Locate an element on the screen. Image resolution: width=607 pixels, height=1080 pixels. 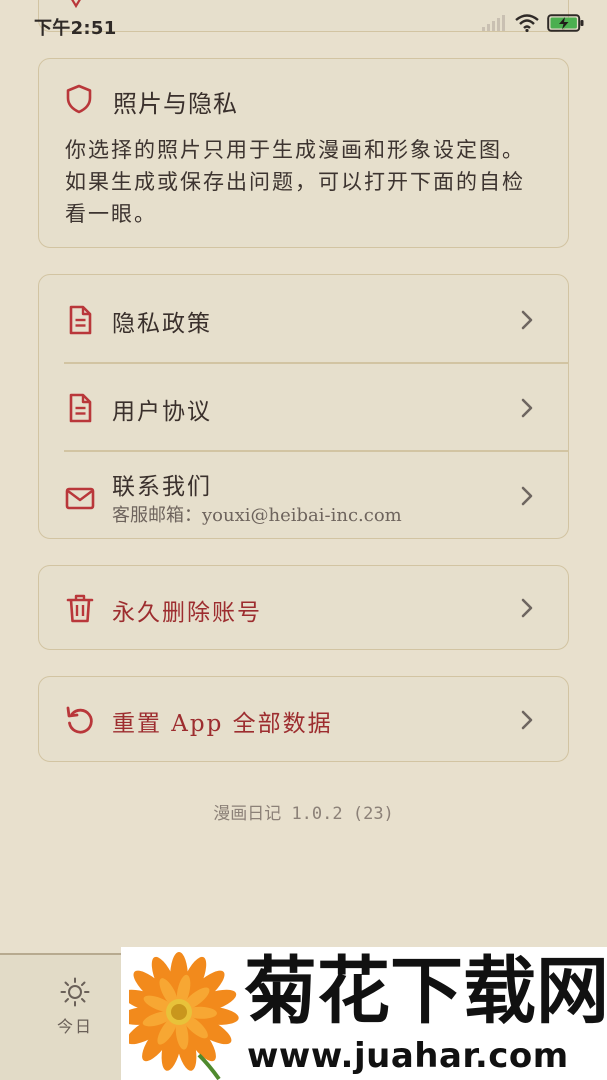
mail-icon is located at coordinates (80, 498).